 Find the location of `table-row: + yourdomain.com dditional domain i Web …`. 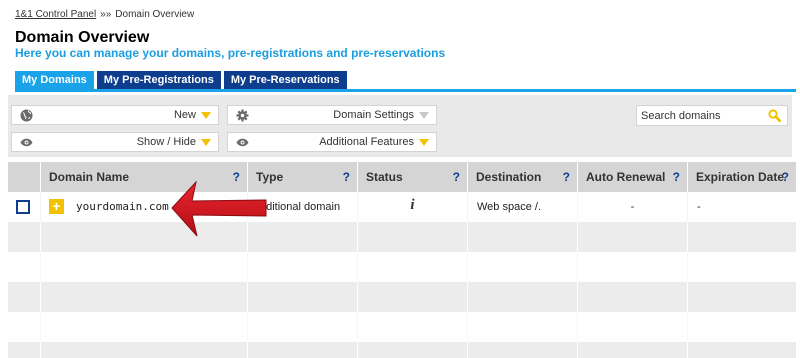

table-row: + yourdomain.com dditional domain i Web … is located at coordinates (402, 207).